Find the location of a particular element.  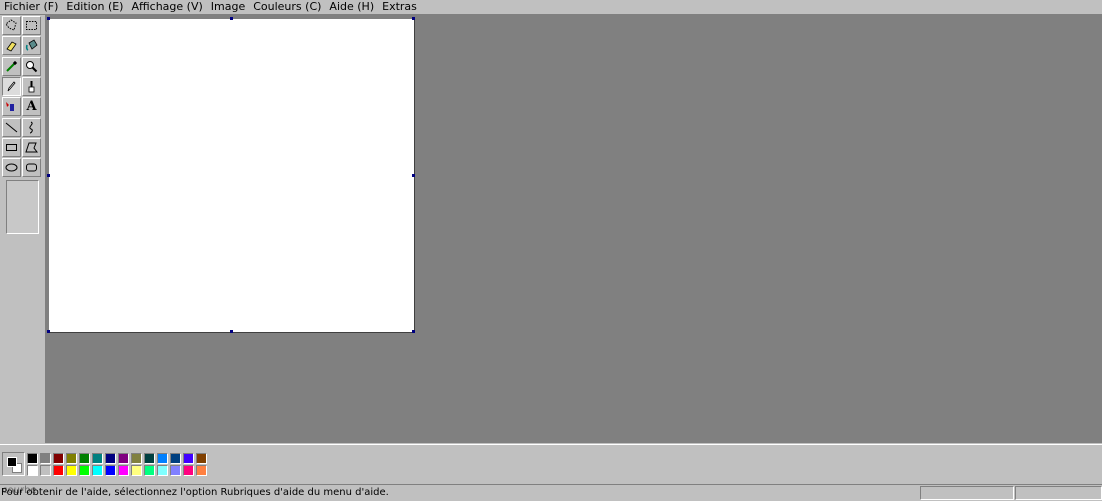

menu-shortcut: (C) is located at coordinates (313, 6).